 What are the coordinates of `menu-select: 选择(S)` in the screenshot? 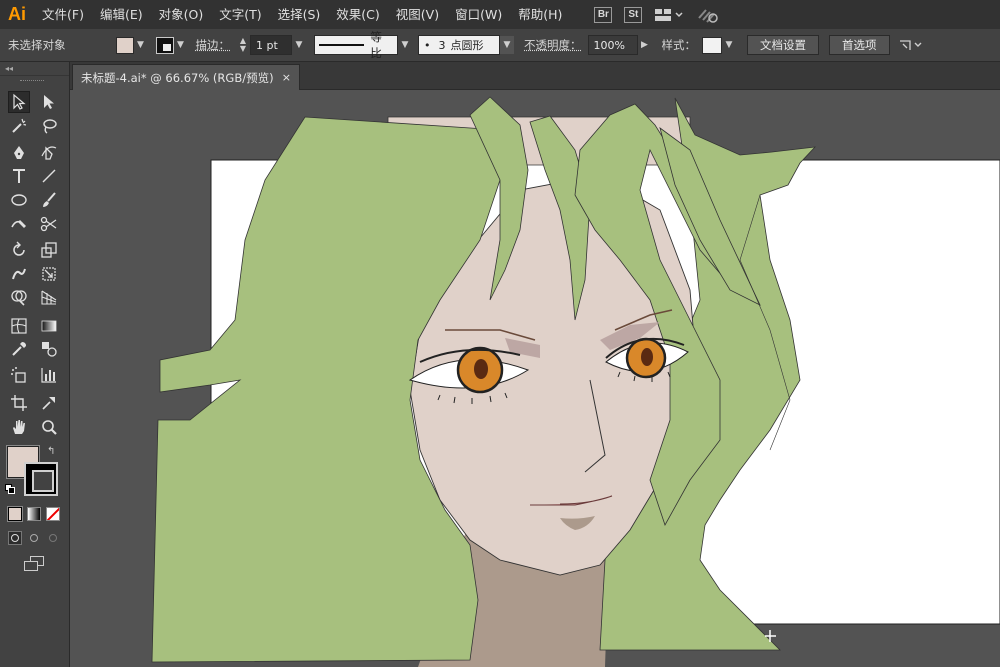 It's located at (299, 14).